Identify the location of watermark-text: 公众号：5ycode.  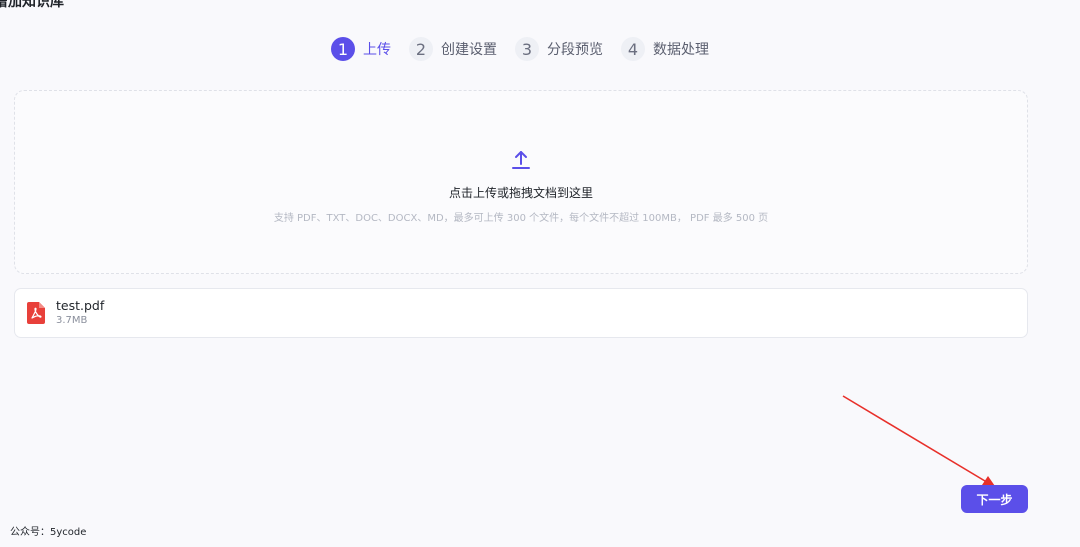
(48, 532).